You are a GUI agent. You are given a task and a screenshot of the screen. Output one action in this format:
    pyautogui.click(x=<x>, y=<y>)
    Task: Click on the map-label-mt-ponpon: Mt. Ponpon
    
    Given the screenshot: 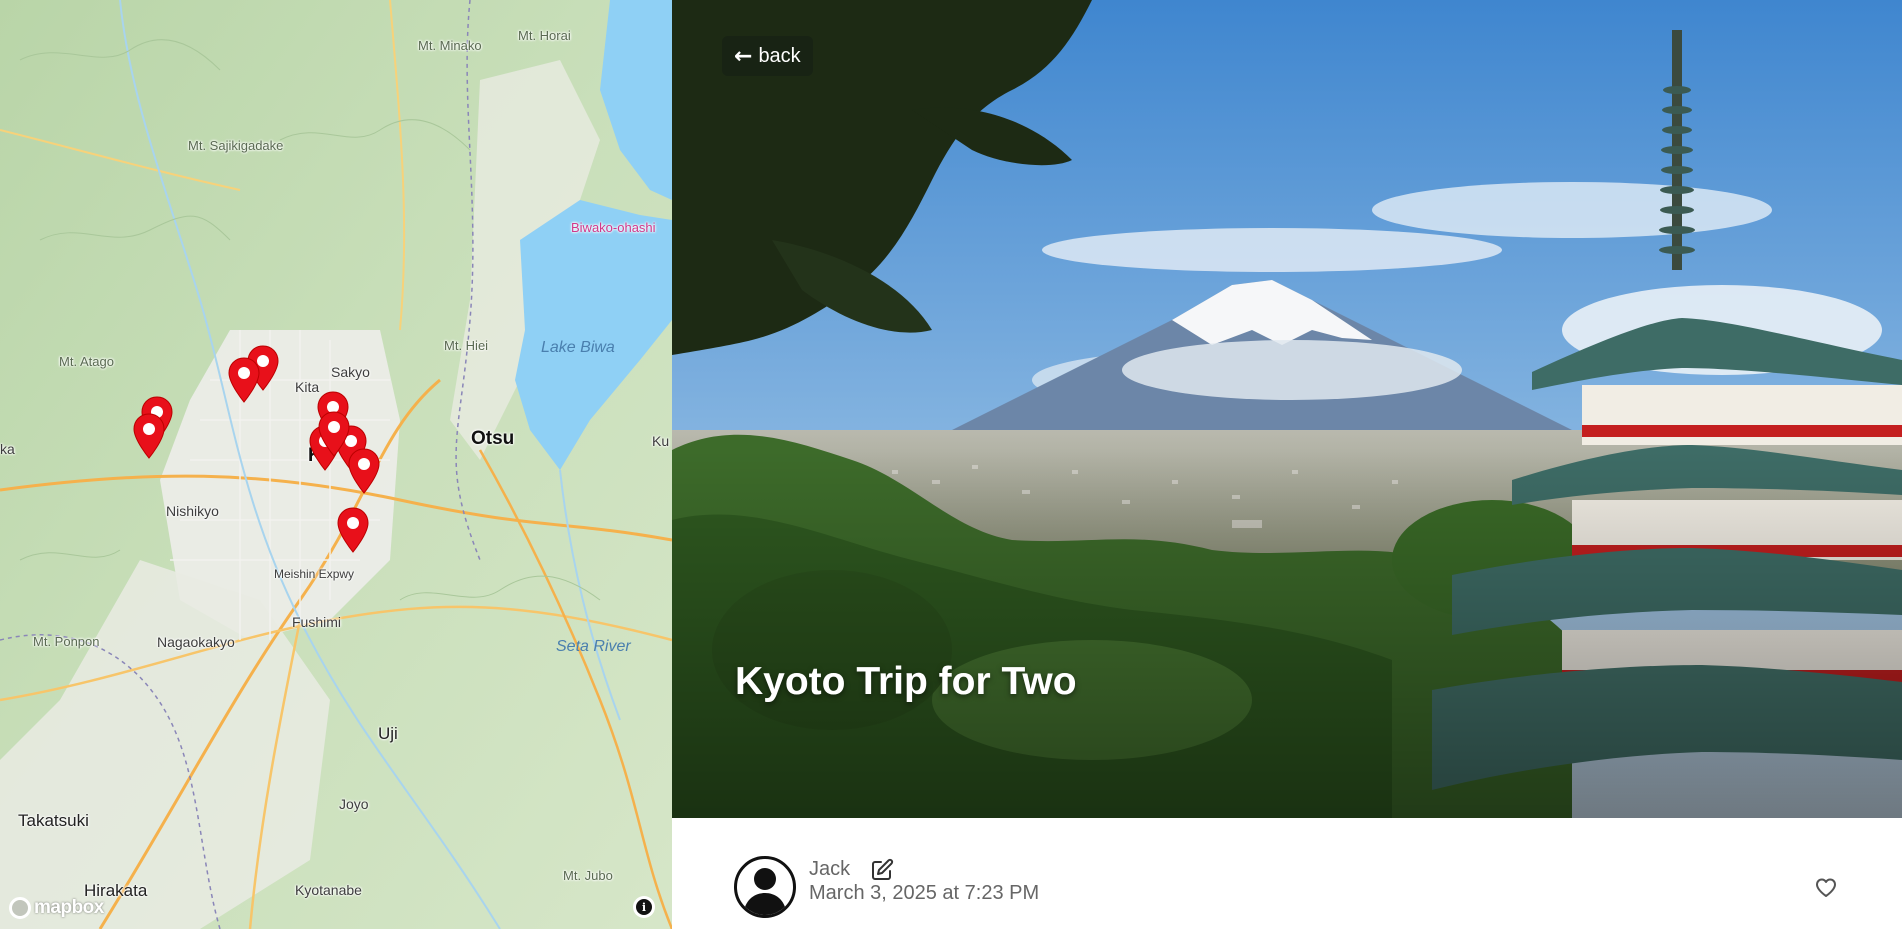 What is the action you would take?
    pyautogui.click(x=66, y=641)
    